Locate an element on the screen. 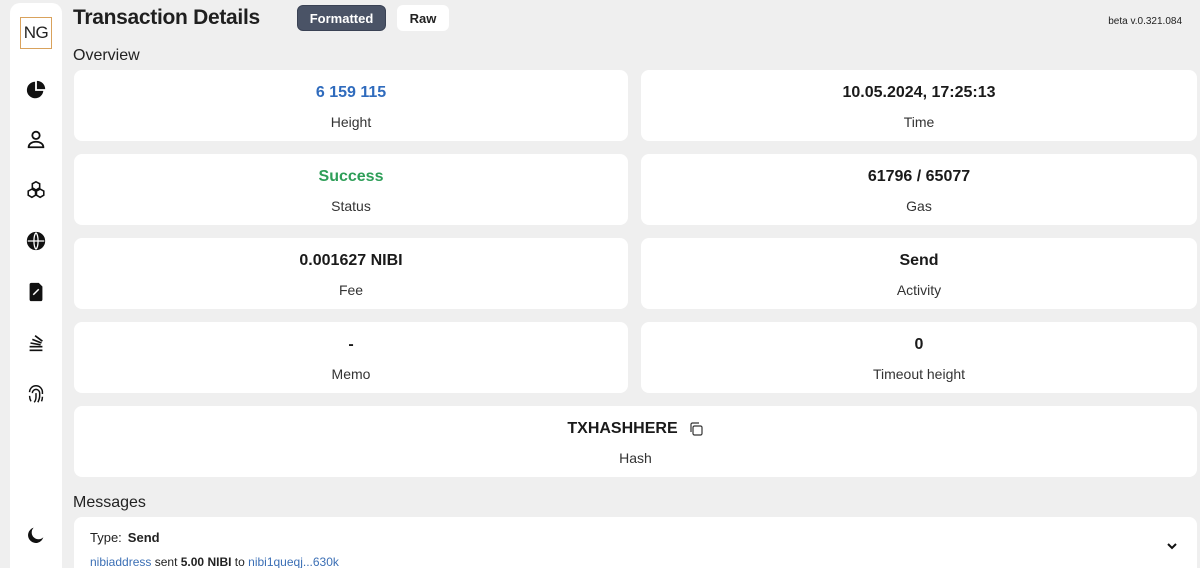 The height and width of the screenshot is (568, 1200). gas-value: 61796 / 65077 is located at coordinates (919, 176).